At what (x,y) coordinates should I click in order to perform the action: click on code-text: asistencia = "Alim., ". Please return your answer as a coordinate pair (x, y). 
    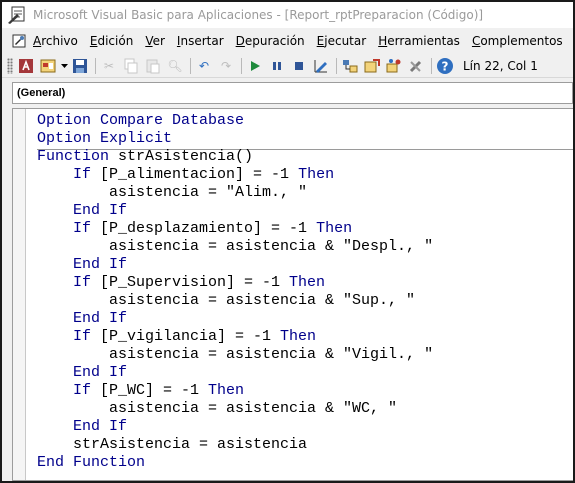
    Looking at the image, I should click on (172, 192).